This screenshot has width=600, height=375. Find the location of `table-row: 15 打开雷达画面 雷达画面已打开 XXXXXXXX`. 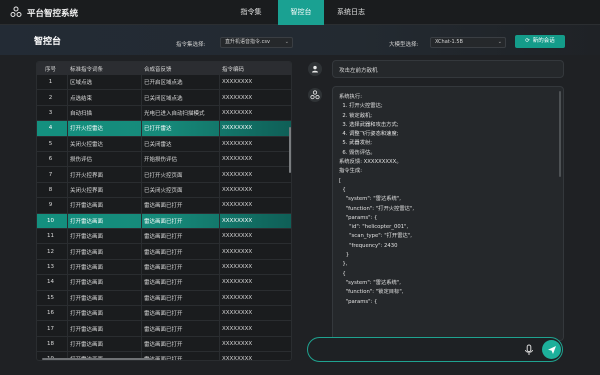

table-row: 15 打开雷达画面 雷达画面已打开 XXXXXXXX is located at coordinates (164, 298).